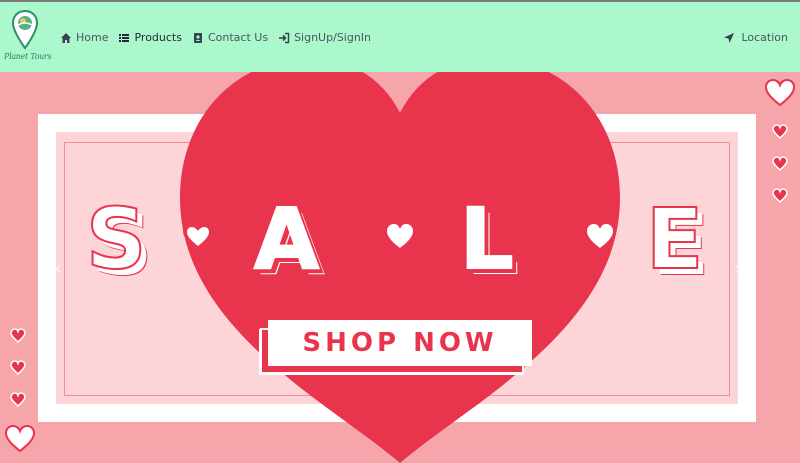  What do you see at coordinates (66, 37) in the screenshot?
I see `home-icon` at bounding box center [66, 37].